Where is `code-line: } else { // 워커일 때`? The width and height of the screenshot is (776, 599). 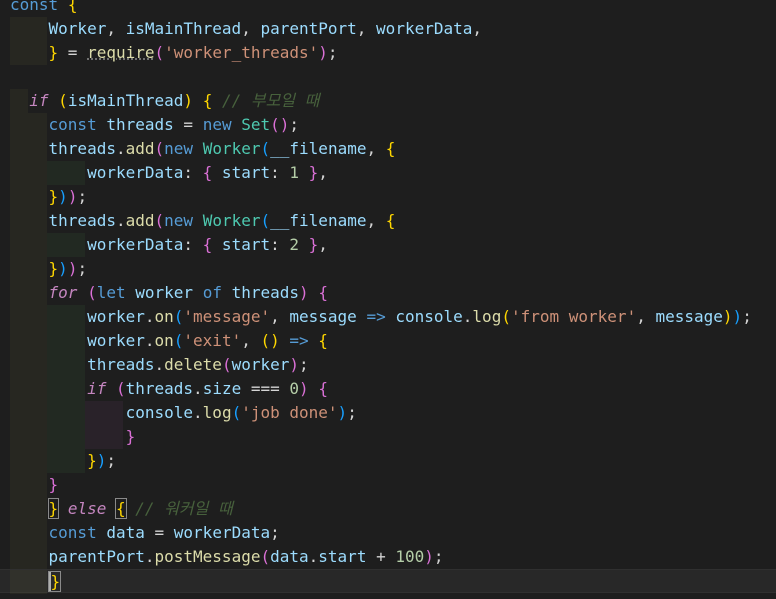
code-line: } else { // 워커일 때 is located at coordinates (388, 509).